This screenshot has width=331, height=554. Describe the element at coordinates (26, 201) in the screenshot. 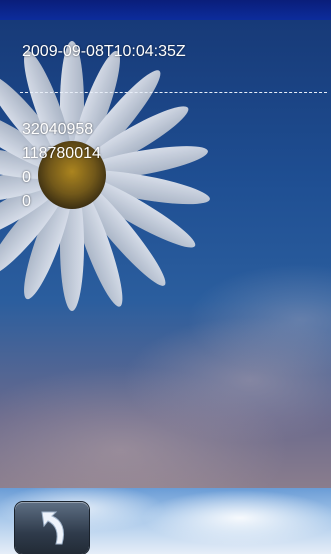

I see `value-line-4: 0` at that location.